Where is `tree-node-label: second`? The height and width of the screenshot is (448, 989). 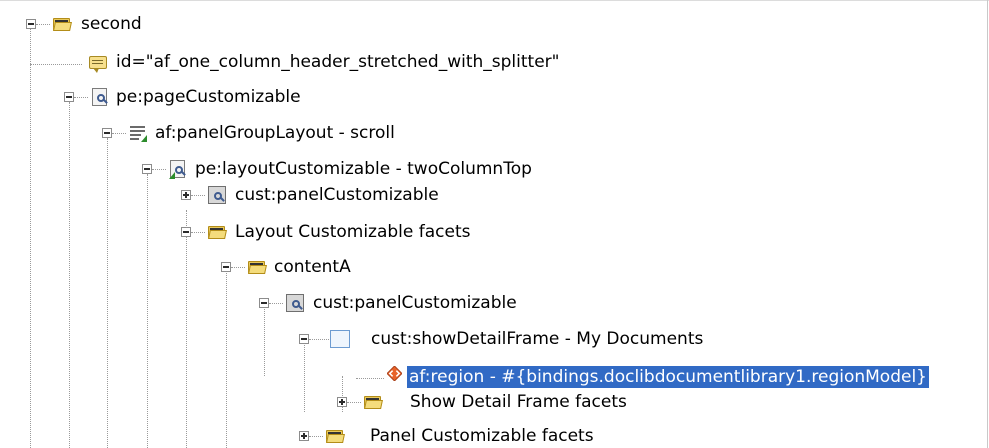
tree-node-label: second is located at coordinates (111, 24).